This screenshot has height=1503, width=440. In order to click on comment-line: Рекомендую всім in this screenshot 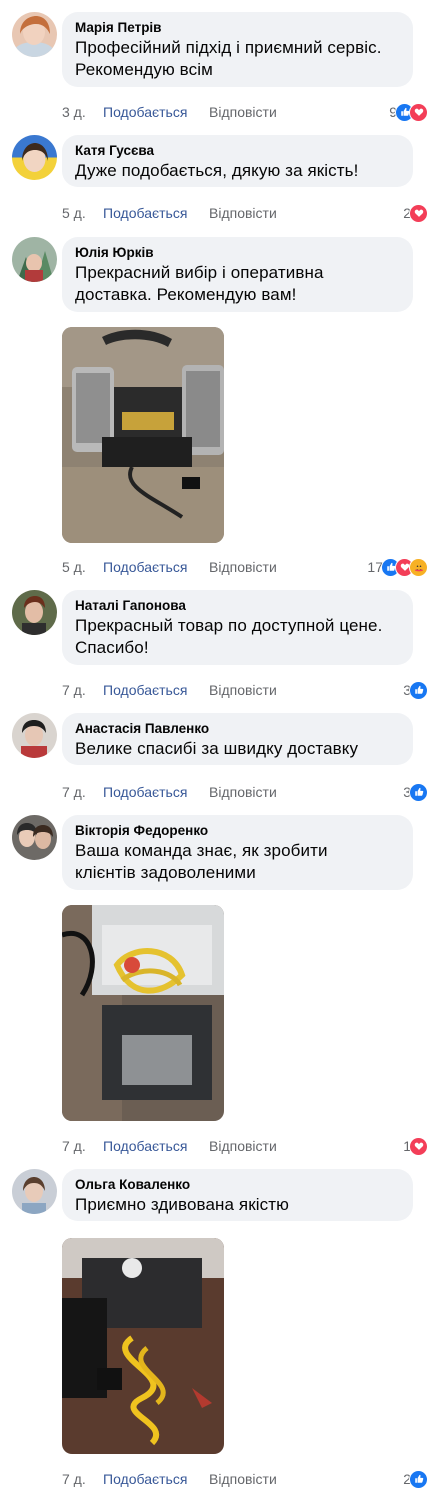, I will do `click(144, 69)`.